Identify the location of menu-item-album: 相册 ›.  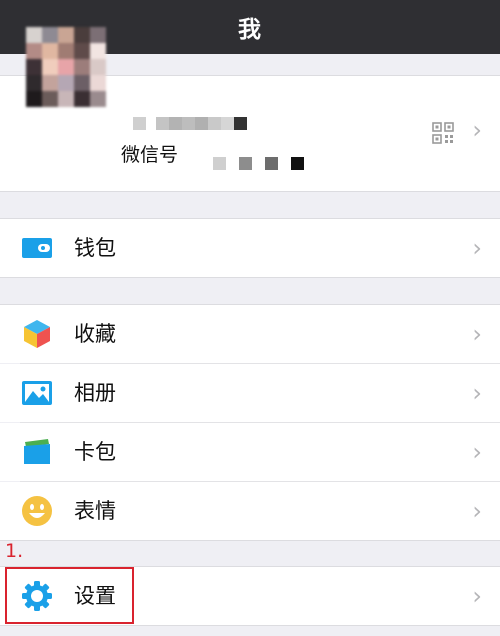
(250, 393).